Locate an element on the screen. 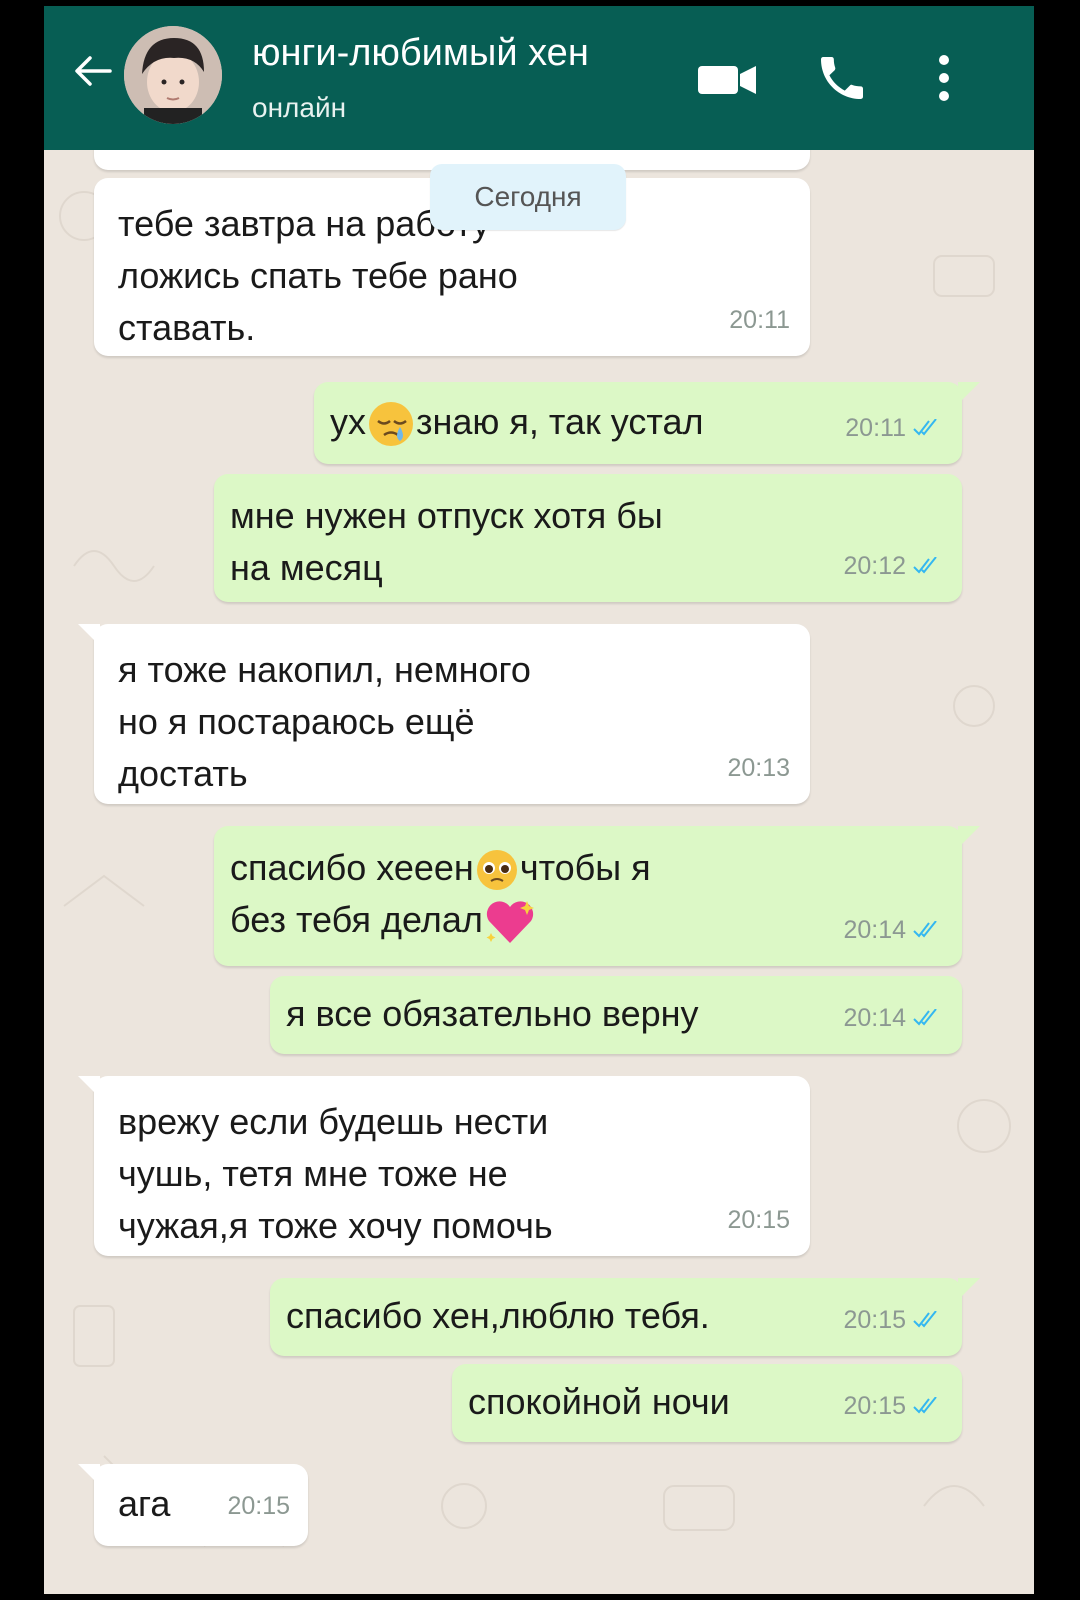  message-bubble-outgoing: спасибо хен,люблю тебя. 20:15 is located at coordinates (625, 1317).